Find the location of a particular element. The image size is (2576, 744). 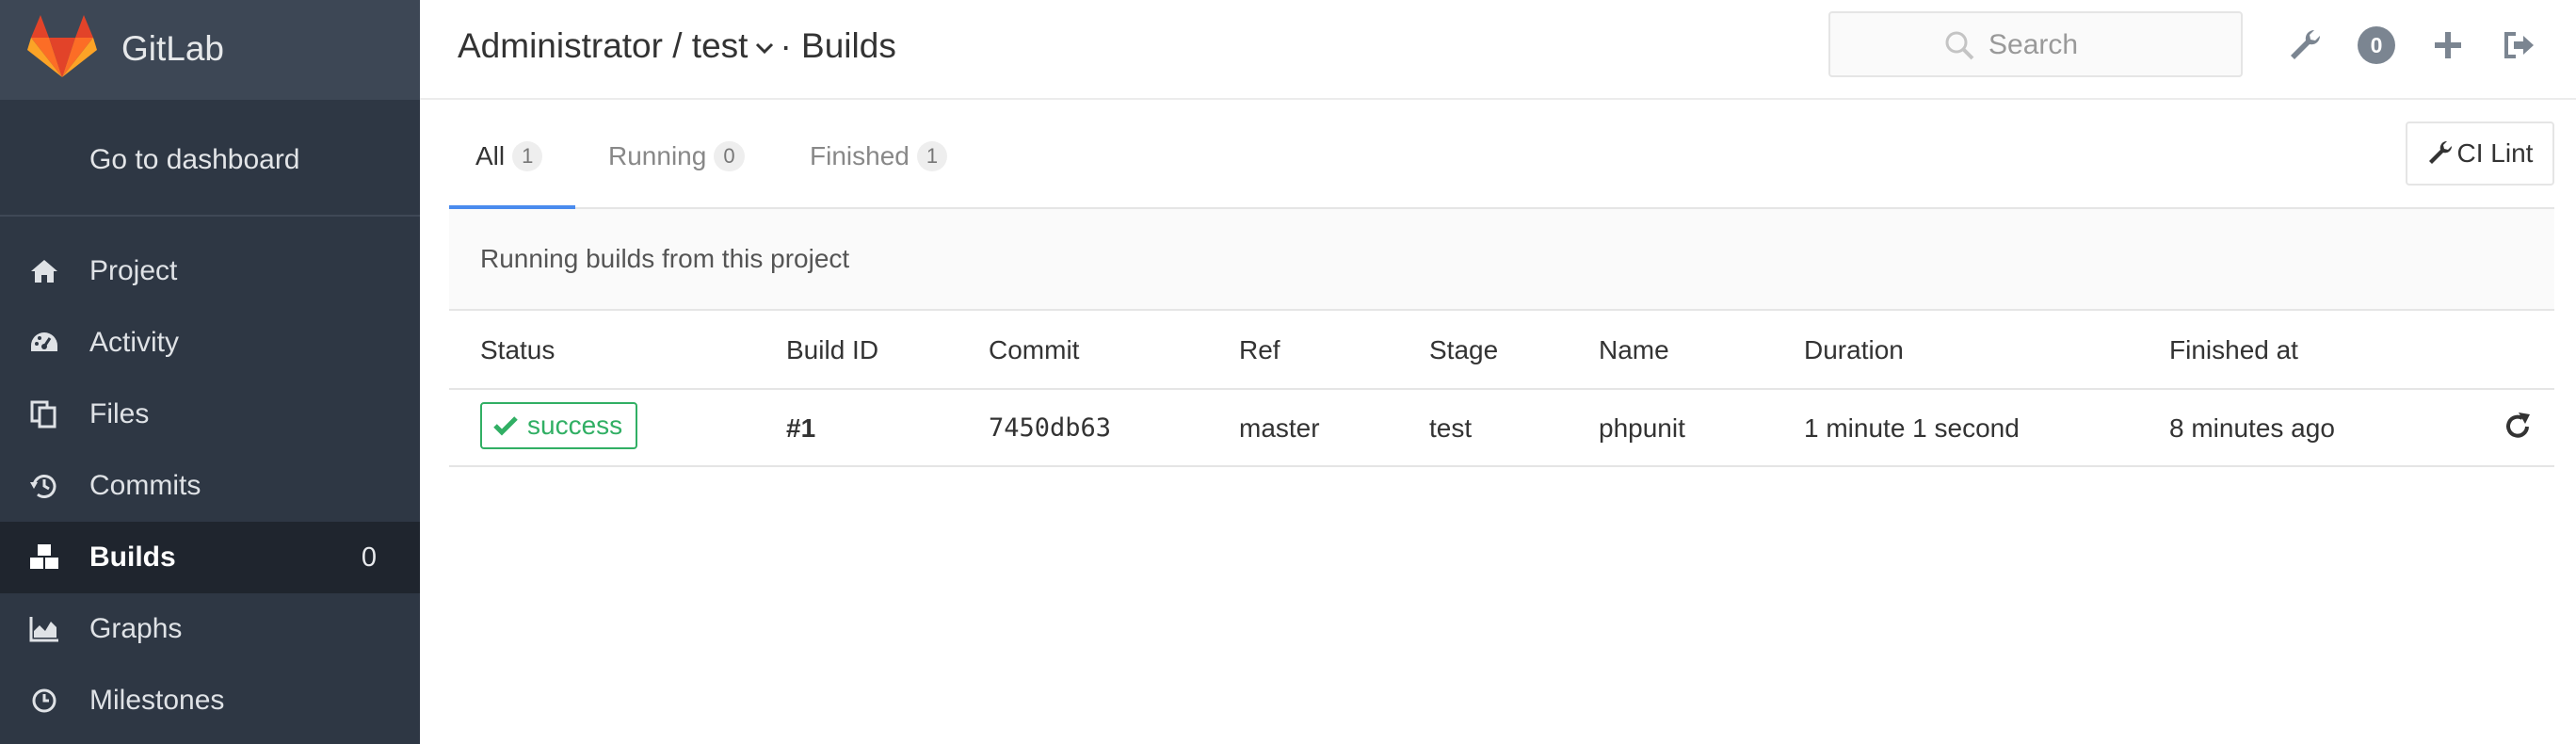

search-icon is located at coordinates (1959, 45).